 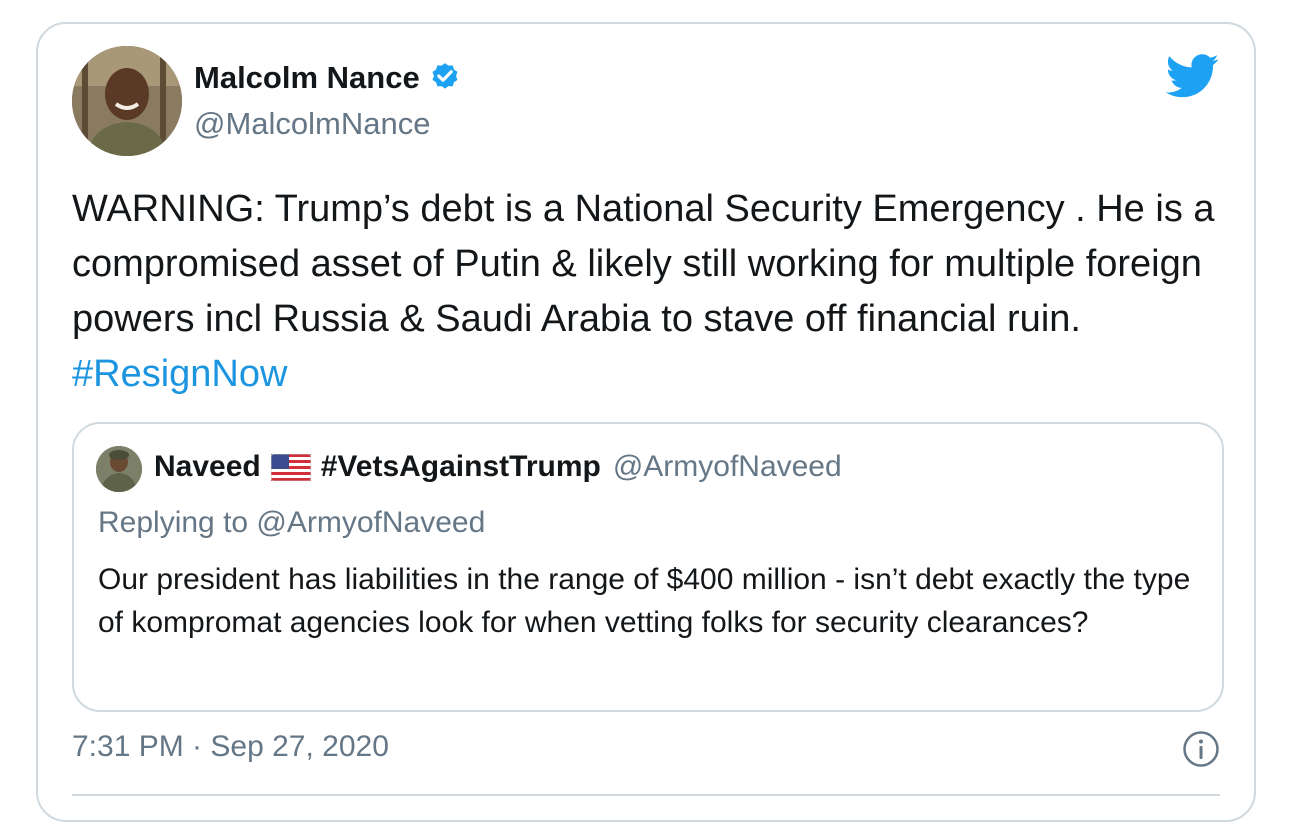 I want to click on quoted-author-handle: @ArmyofNaveed, so click(x=727, y=467).